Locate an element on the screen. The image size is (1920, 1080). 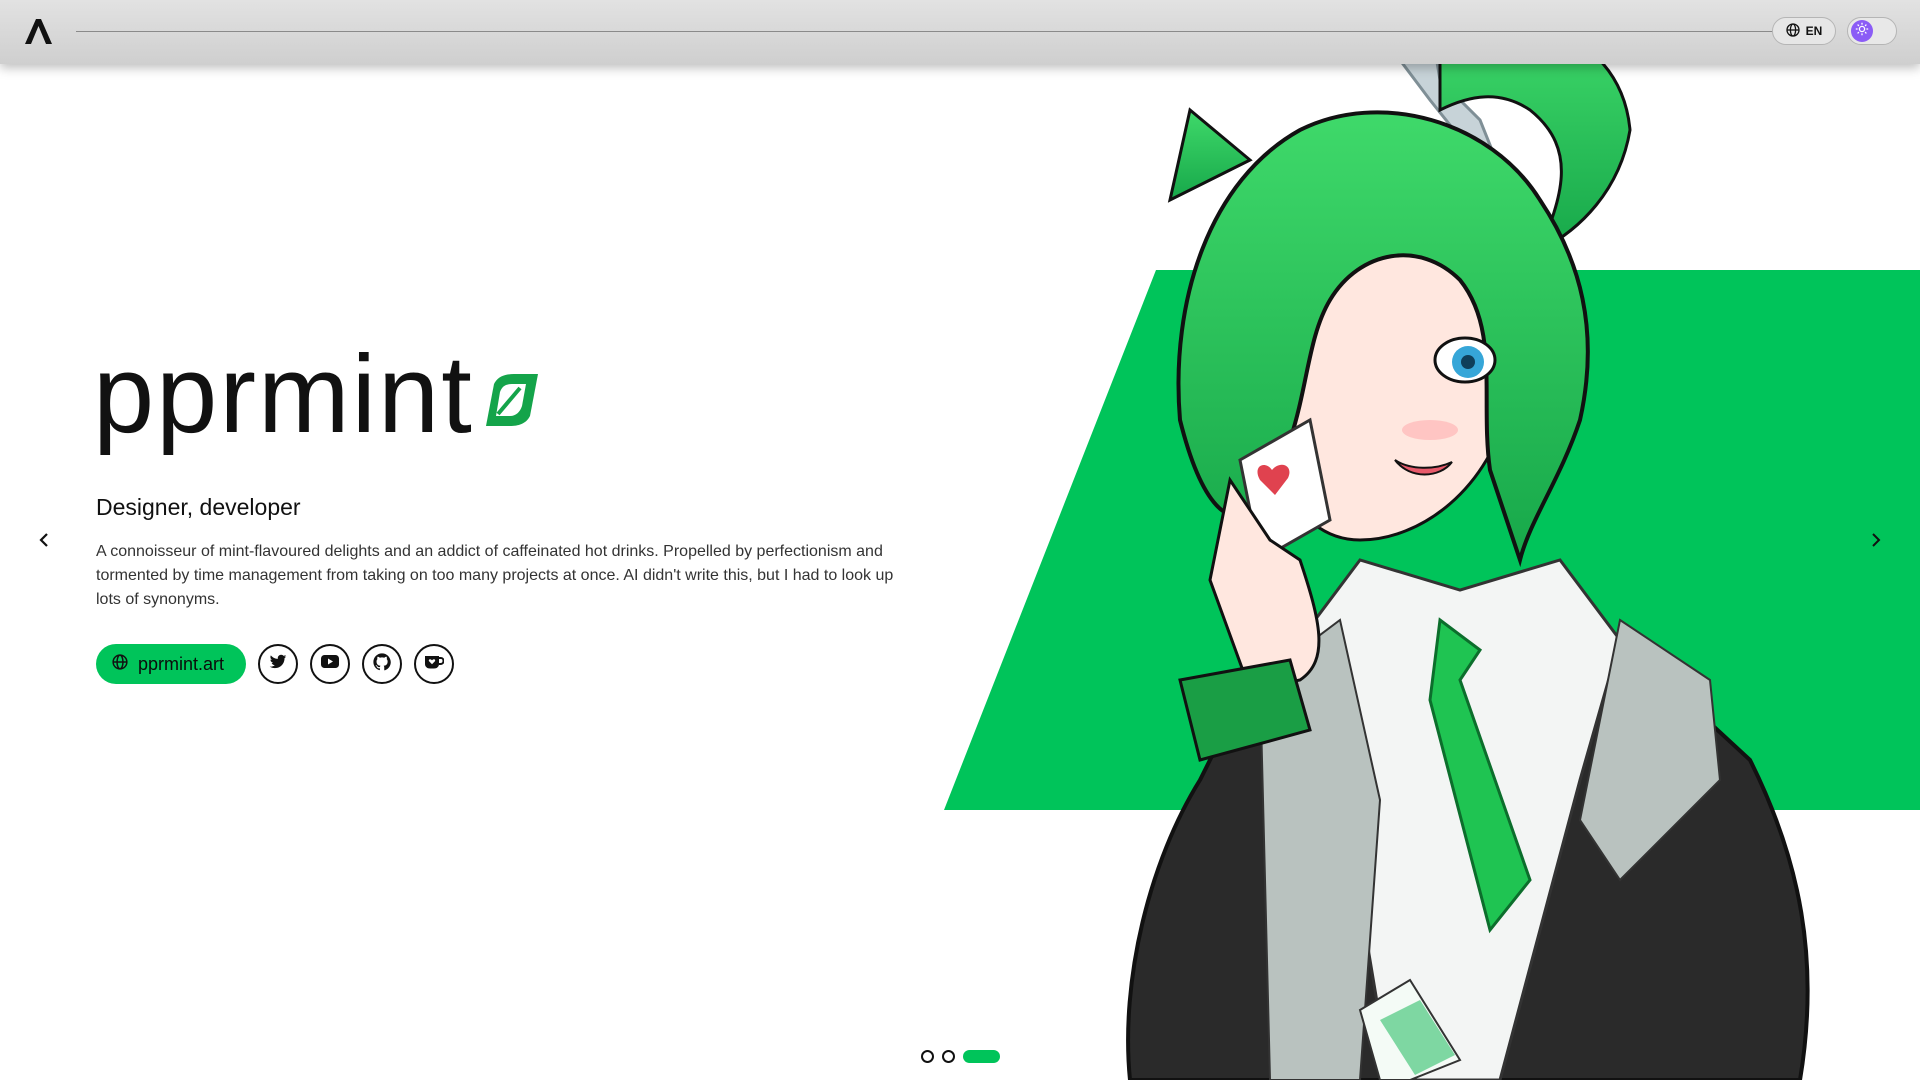
carousel-prev-button is located at coordinates (44, 542).